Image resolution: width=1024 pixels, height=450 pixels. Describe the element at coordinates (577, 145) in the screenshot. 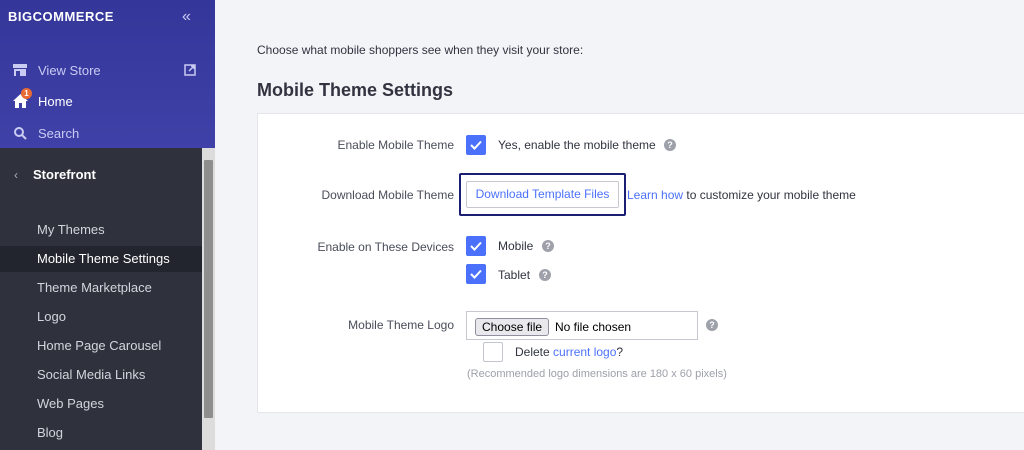

I see `enable-mobile-theme-option: Yes, enable the mobile theme` at that location.